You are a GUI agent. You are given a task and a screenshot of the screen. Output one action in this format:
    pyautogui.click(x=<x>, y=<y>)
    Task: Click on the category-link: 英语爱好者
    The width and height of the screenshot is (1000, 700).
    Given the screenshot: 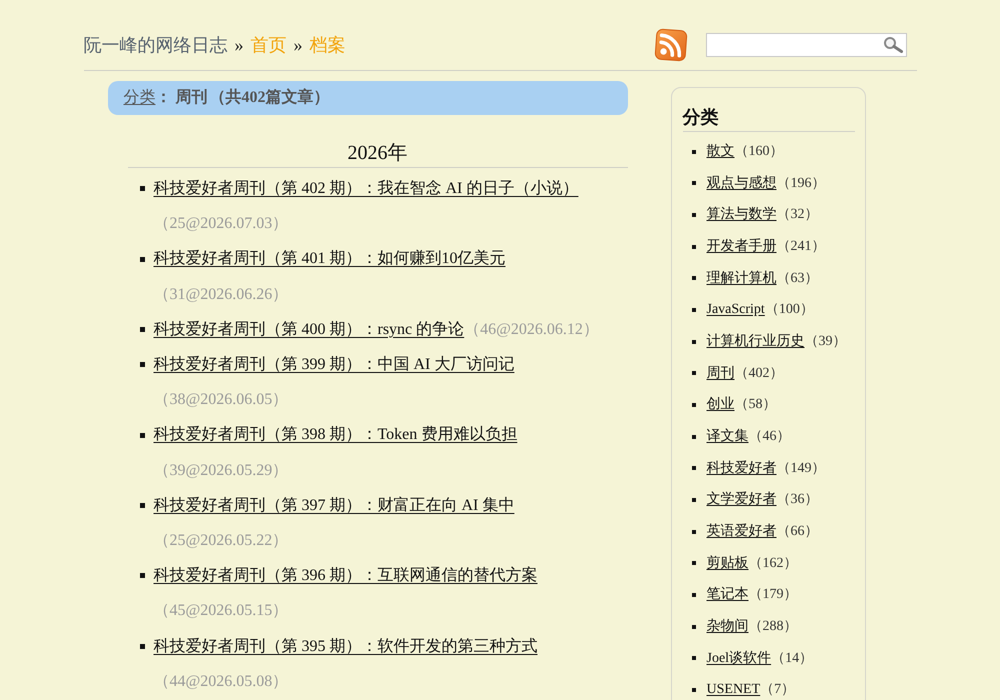 What is the action you would take?
    pyautogui.click(x=741, y=531)
    